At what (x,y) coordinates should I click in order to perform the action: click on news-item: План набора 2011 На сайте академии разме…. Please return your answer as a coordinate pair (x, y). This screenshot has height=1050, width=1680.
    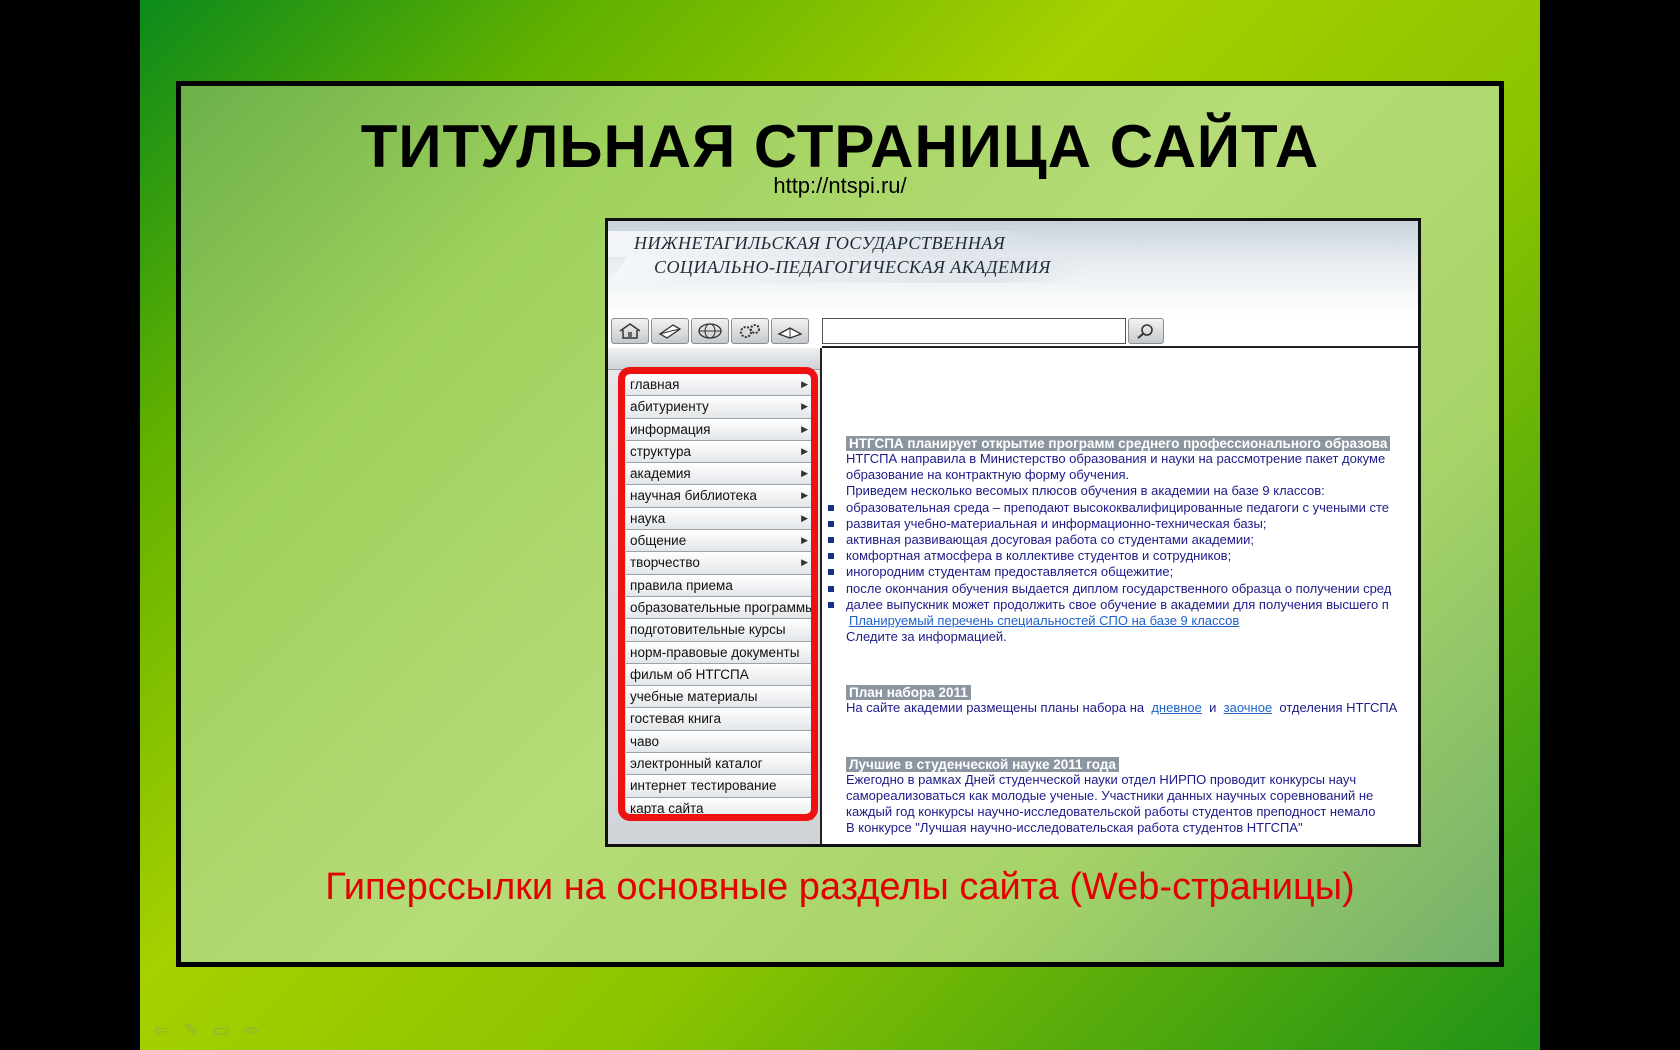
    Looking at the image, I should click on (1132, 700).